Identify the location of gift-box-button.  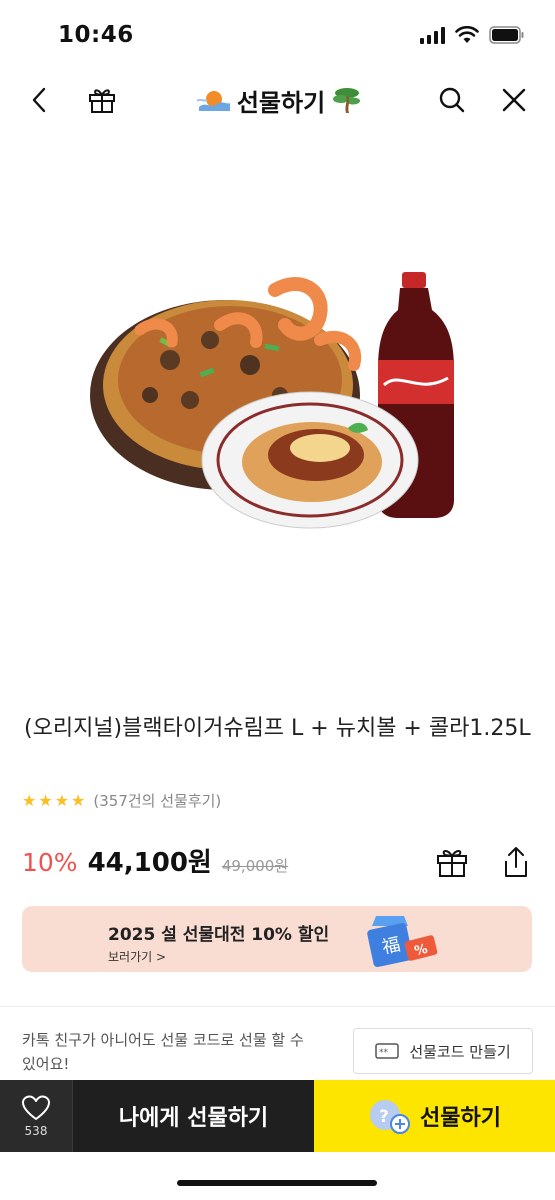
(102, 100).